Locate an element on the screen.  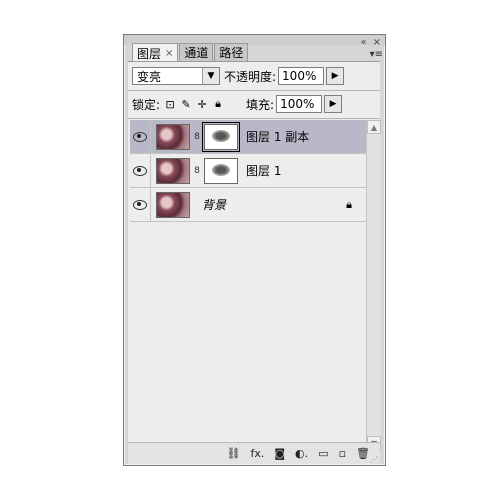
layer-row: 8 图层 1 is located at coordinates (248, 171).